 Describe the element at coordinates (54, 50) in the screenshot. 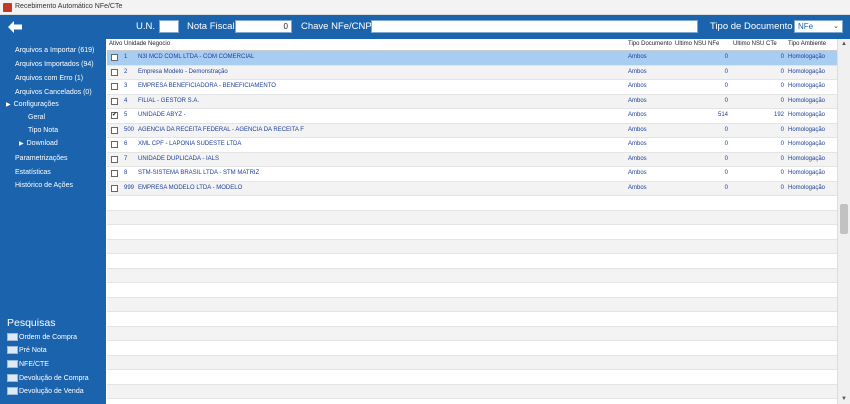

I see `sidebar-item-arquivos-importar: Arquivos a Importar (619)` at that location.